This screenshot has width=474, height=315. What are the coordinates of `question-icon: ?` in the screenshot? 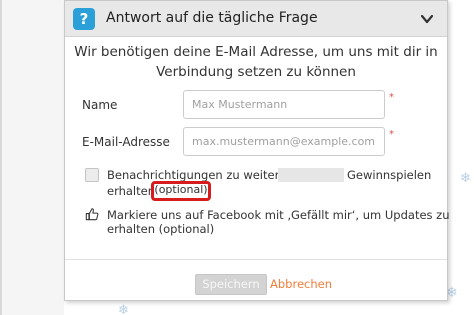 It's located at (84, 19).